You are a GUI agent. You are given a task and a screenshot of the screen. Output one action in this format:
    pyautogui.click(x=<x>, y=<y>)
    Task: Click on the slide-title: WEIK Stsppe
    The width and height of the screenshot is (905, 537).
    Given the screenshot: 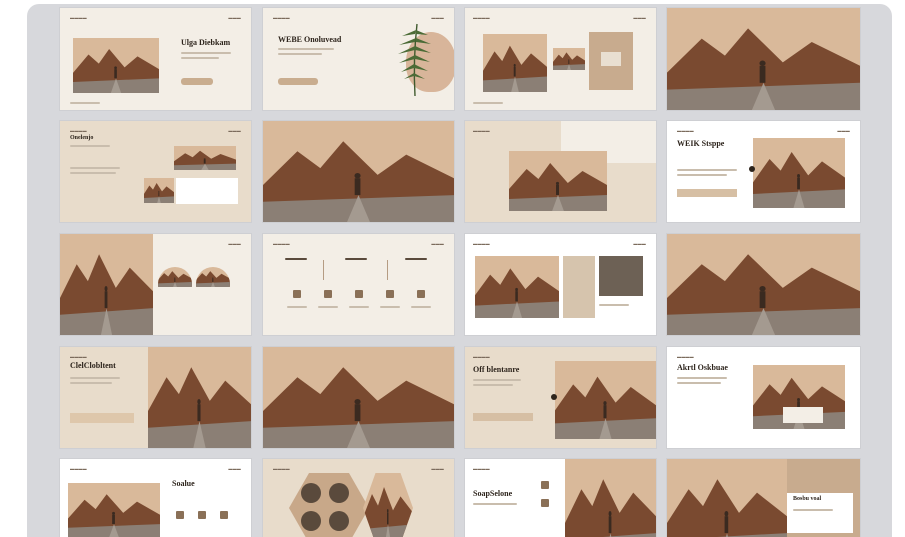 What is the action you would take?
    pyautogui.click(x=701, y=143)
    